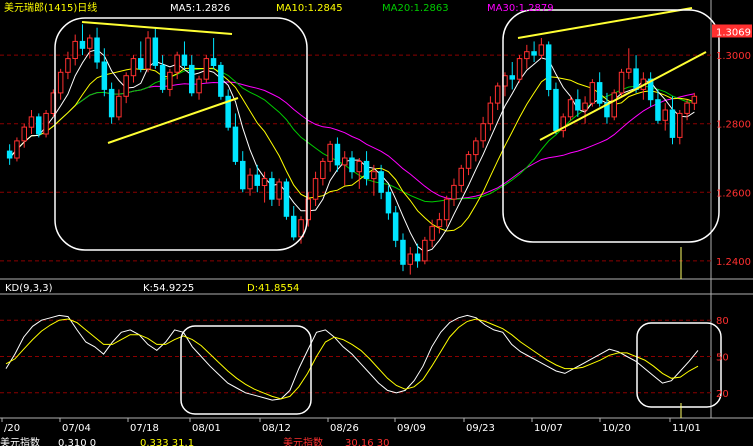 This screenshot has height=446, width=753. What do you see at coordinates (722, 321) in the screenshot?
I see `kd-tick-label: 80` at bounding box center [722, 321].